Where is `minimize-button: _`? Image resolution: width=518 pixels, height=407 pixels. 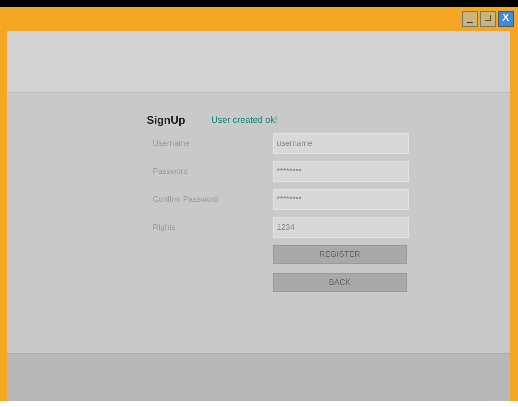
minimize-button: _ is located at coordinates (470, 19).